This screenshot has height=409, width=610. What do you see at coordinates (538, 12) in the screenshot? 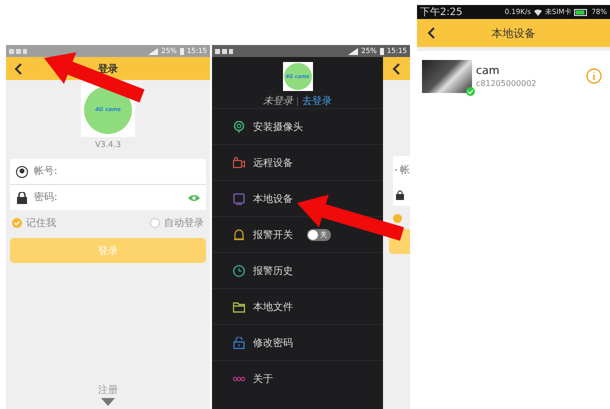
I see `wifi-icon` at bounding box center [538, 12].